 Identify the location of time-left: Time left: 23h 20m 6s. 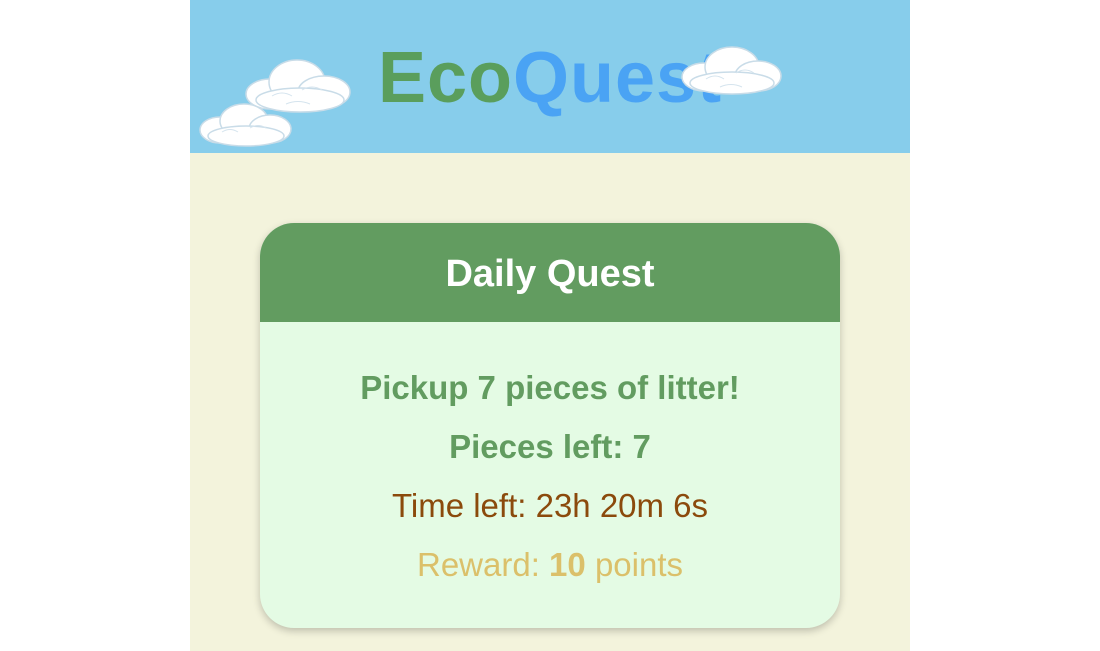
(550, 505).